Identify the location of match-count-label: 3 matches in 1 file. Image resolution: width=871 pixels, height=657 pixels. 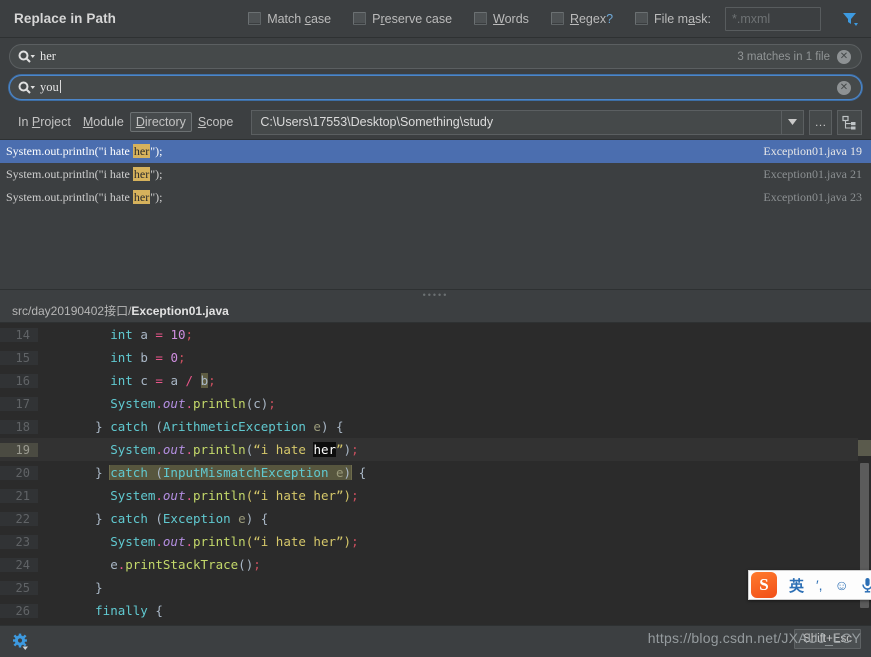
(783, 56).